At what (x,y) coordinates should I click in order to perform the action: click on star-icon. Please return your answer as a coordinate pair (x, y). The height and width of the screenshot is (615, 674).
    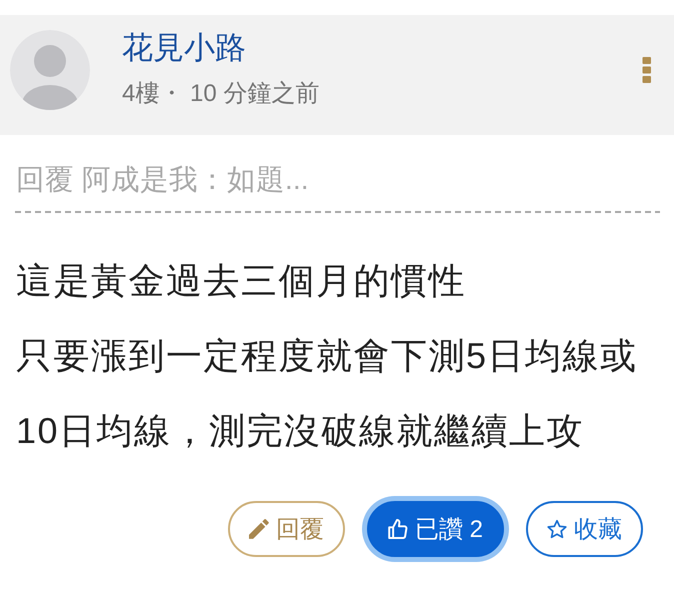
    Looking at the image, I should click on (557, 529).